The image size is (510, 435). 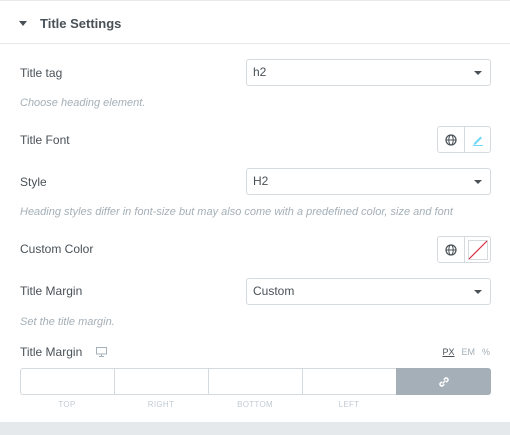 What do you see at coordinates (67, 381) in the screenshot?
I see `margin-top-input` at bounding box center [67, 381].